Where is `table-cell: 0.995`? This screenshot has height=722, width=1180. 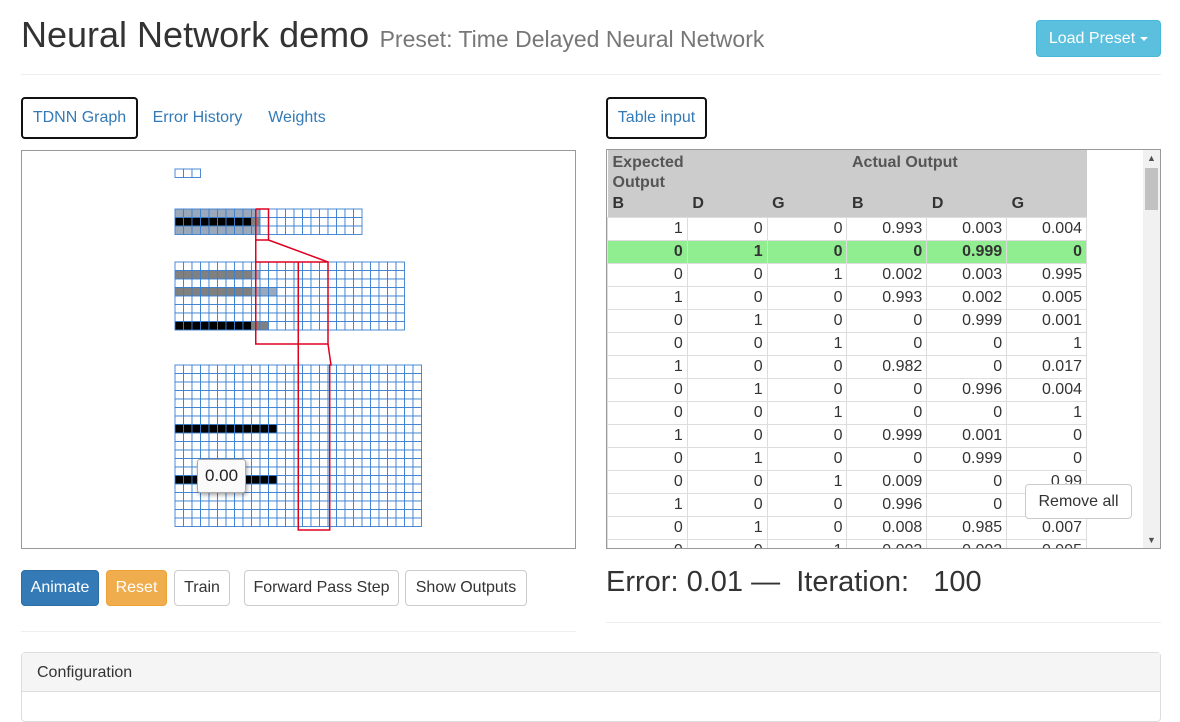
table-cell: 0.995 is located at coordinates (1046, 543).